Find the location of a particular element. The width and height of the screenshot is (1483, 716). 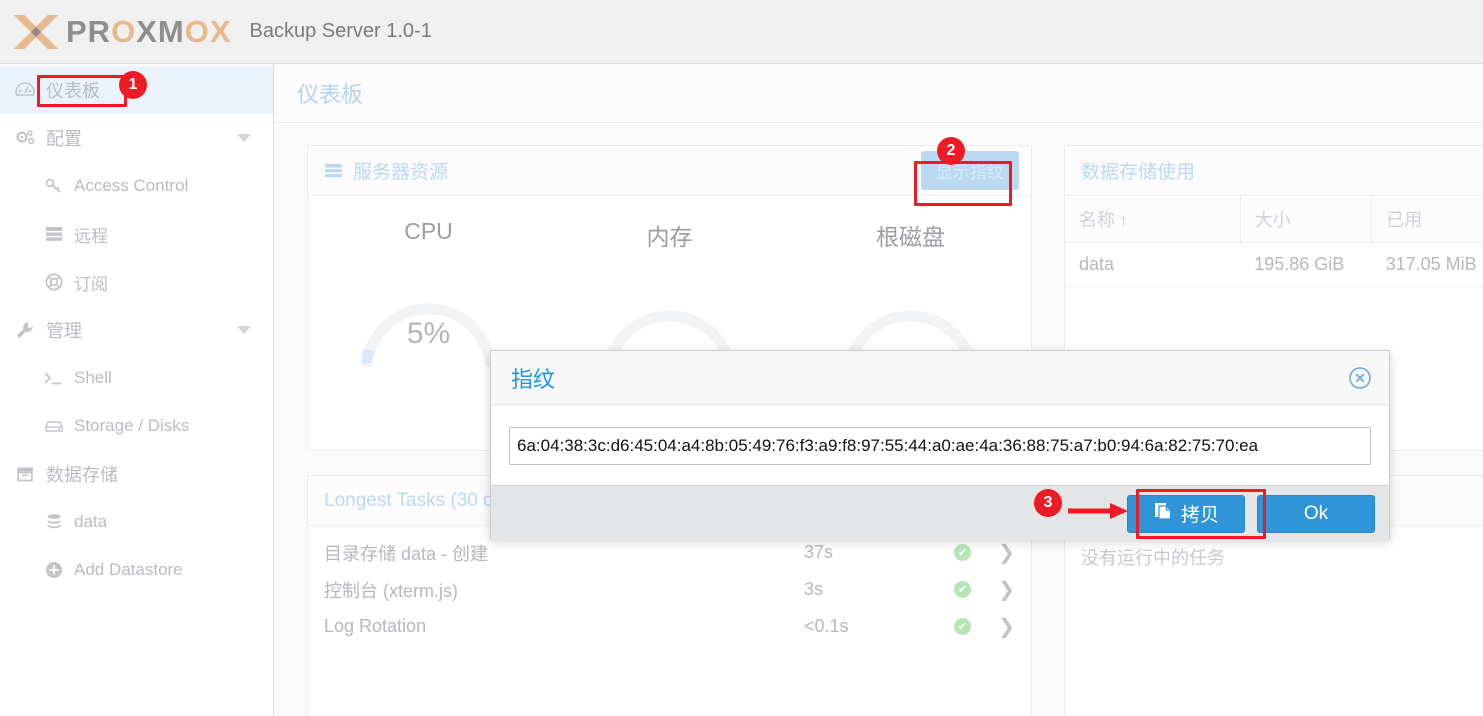

panel-title: 数据存储使用 is located at coordinates (1138, 170).